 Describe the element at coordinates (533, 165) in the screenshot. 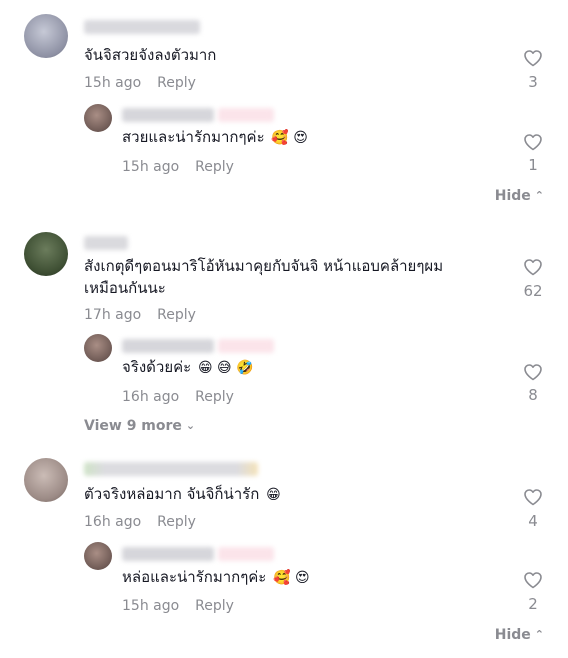

I see `like-count: 1` at that location.